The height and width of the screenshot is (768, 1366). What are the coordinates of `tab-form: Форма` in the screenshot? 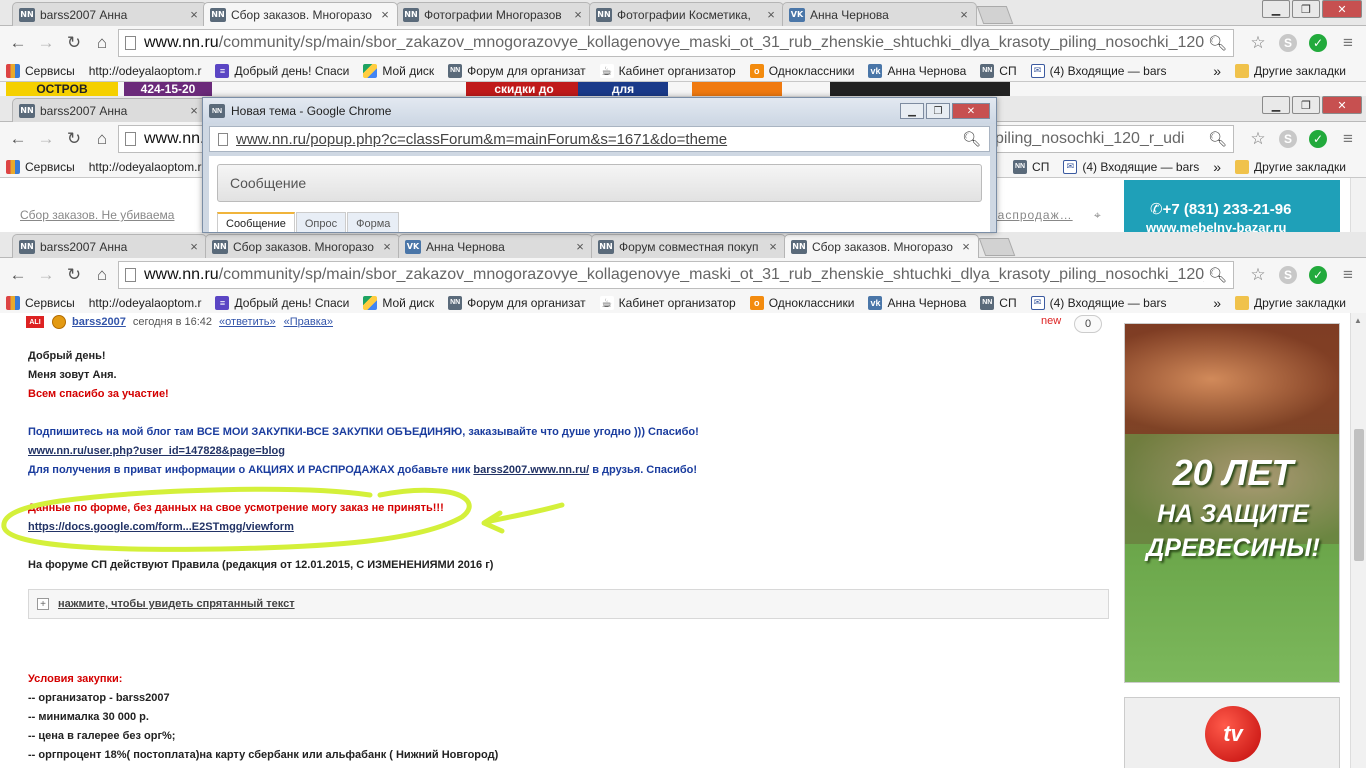 It's located at (373, 222).